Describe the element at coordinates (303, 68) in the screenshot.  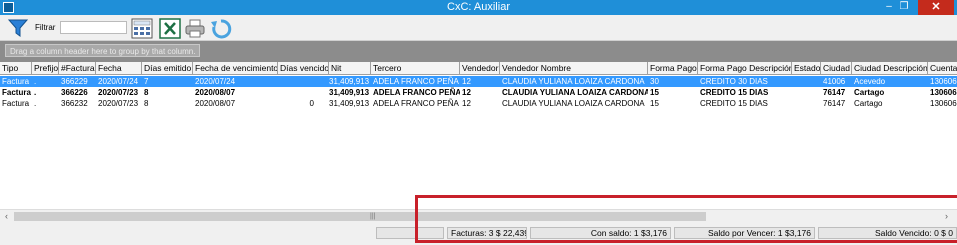
I see `column-header-dias-vencido: Días vencido` at that location.